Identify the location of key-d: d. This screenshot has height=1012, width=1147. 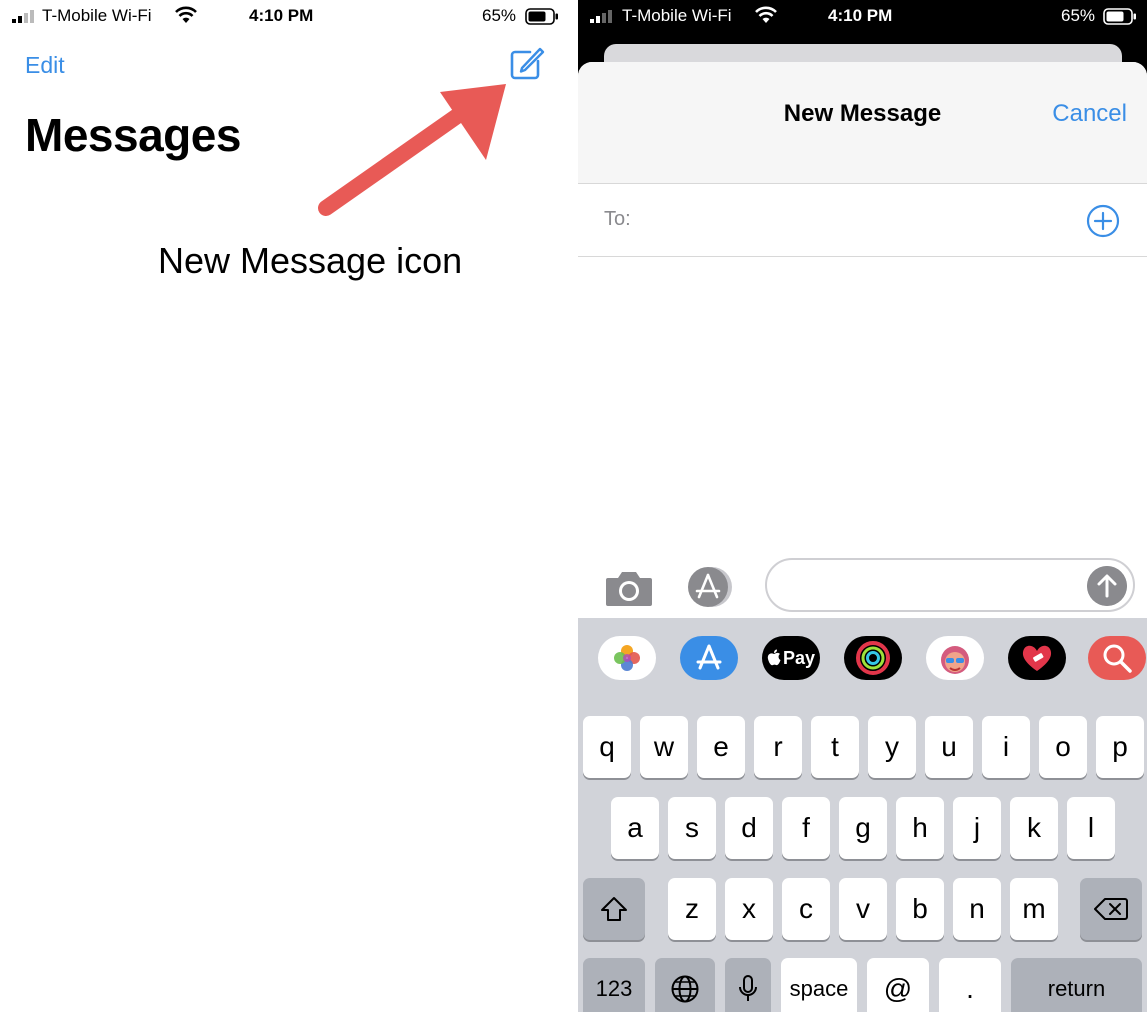
(749, 828).